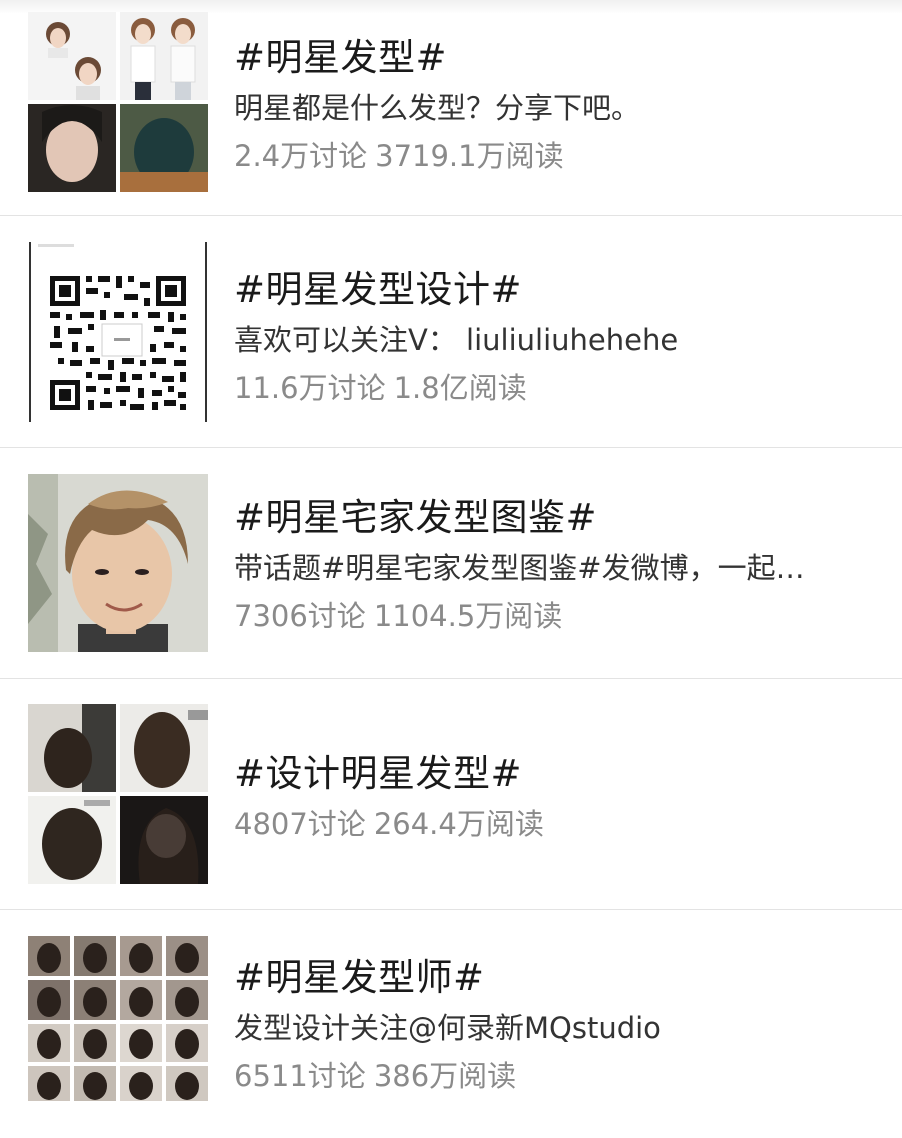  What do you see at coordinates (118, 1018) in the screenshot?
I see `topic-thumbnail-grid` at bounding box center [118, 1018].